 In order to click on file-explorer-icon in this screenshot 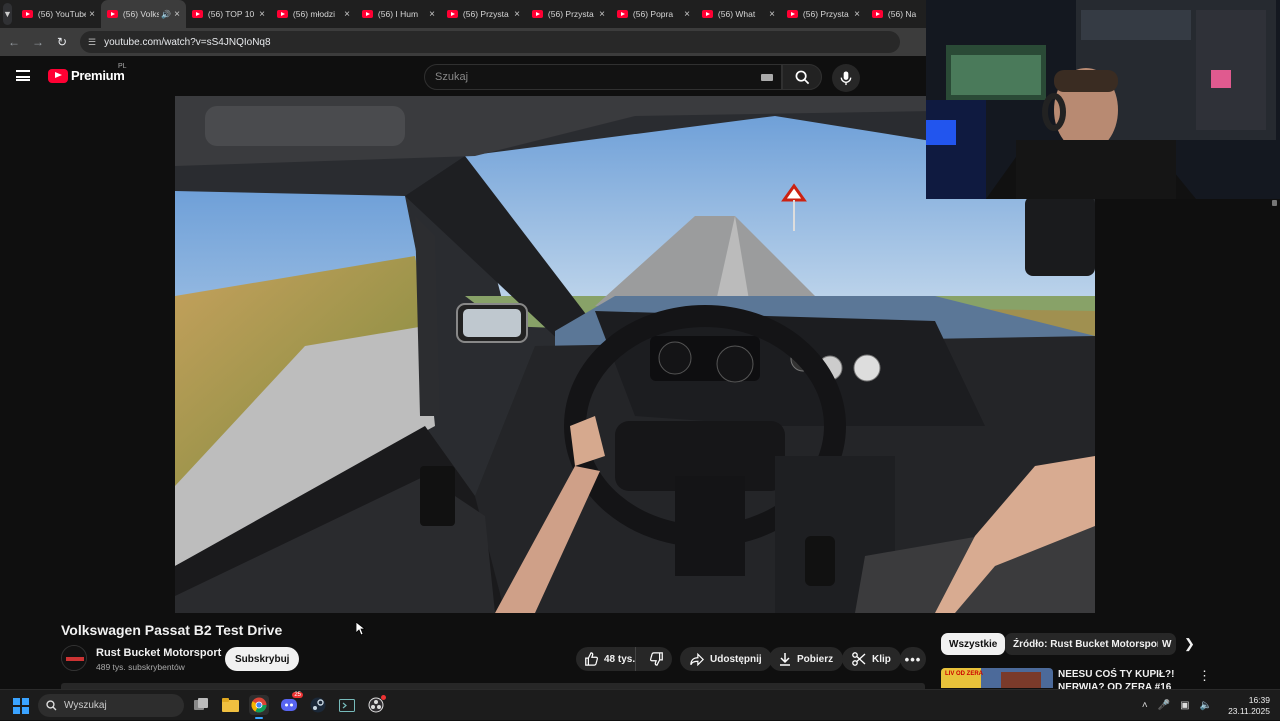, I will do `click(230, 705)`.